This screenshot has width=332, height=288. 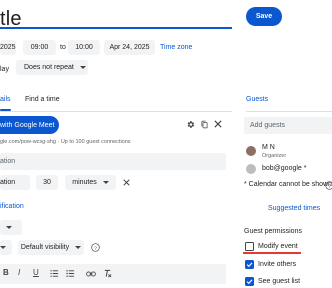 I want to click on underline-button: U, so click(x=36, y=272).